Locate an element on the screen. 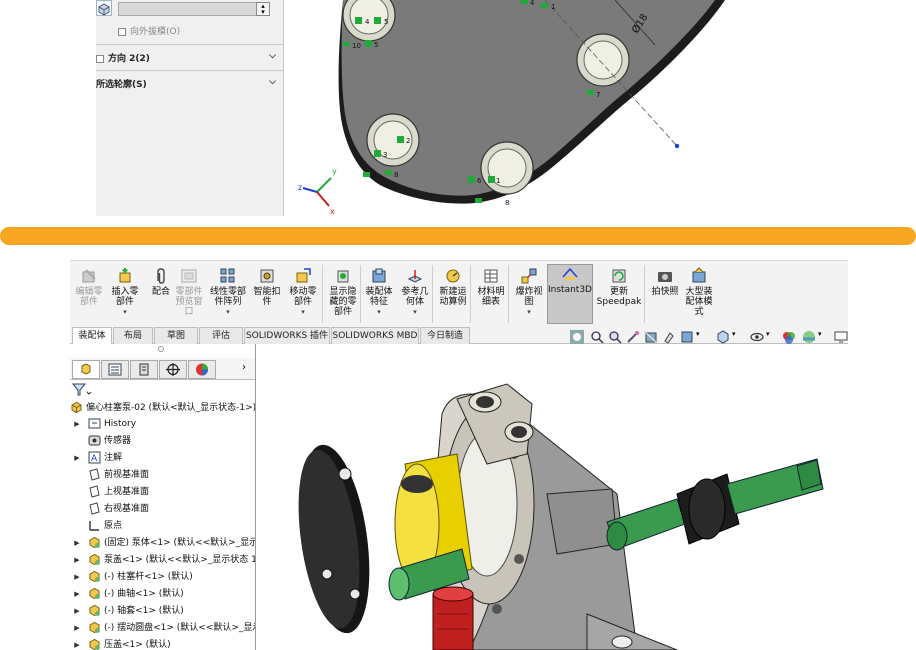  assembly-features-button: 装配体 特征 ▾ is located at coordinates (379, 292).